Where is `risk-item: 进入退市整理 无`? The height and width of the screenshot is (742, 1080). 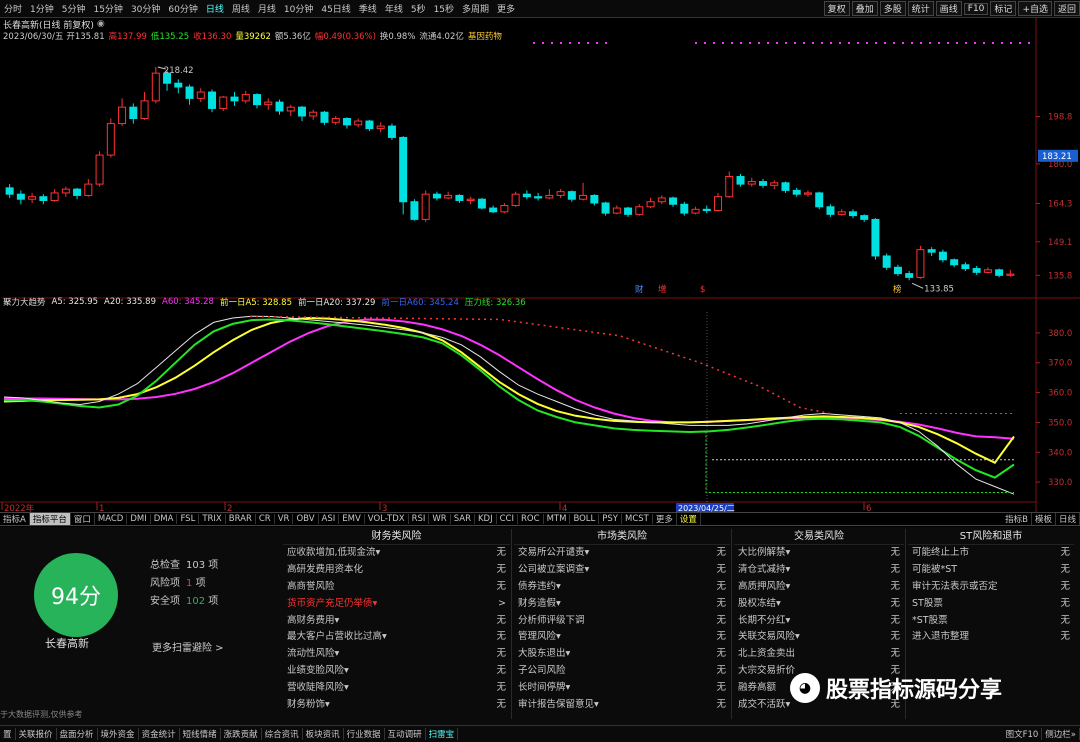
risk-item: 进入退市整理 无 is located at coordinates (991, 637).